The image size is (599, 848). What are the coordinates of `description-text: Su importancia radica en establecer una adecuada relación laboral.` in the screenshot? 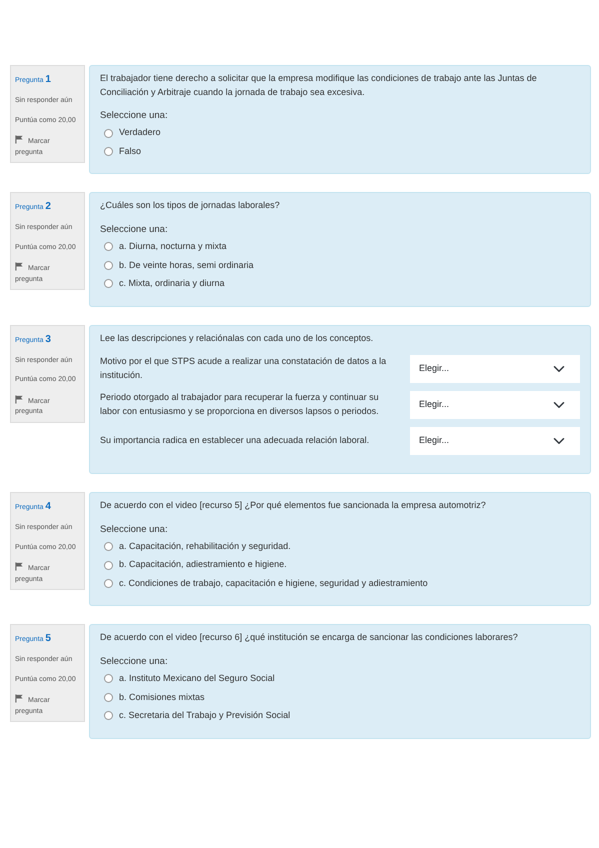 It's located at (235, 441).